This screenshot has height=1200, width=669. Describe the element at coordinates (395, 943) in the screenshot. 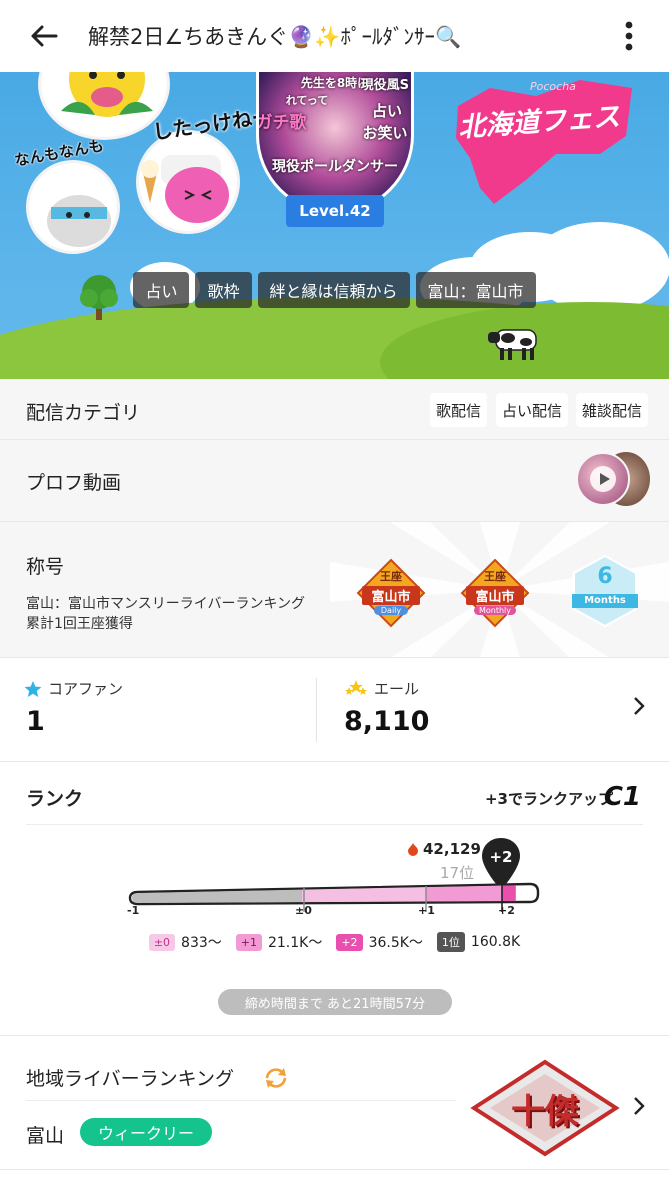

I see `legend-value: 36.5K〜` at that location.